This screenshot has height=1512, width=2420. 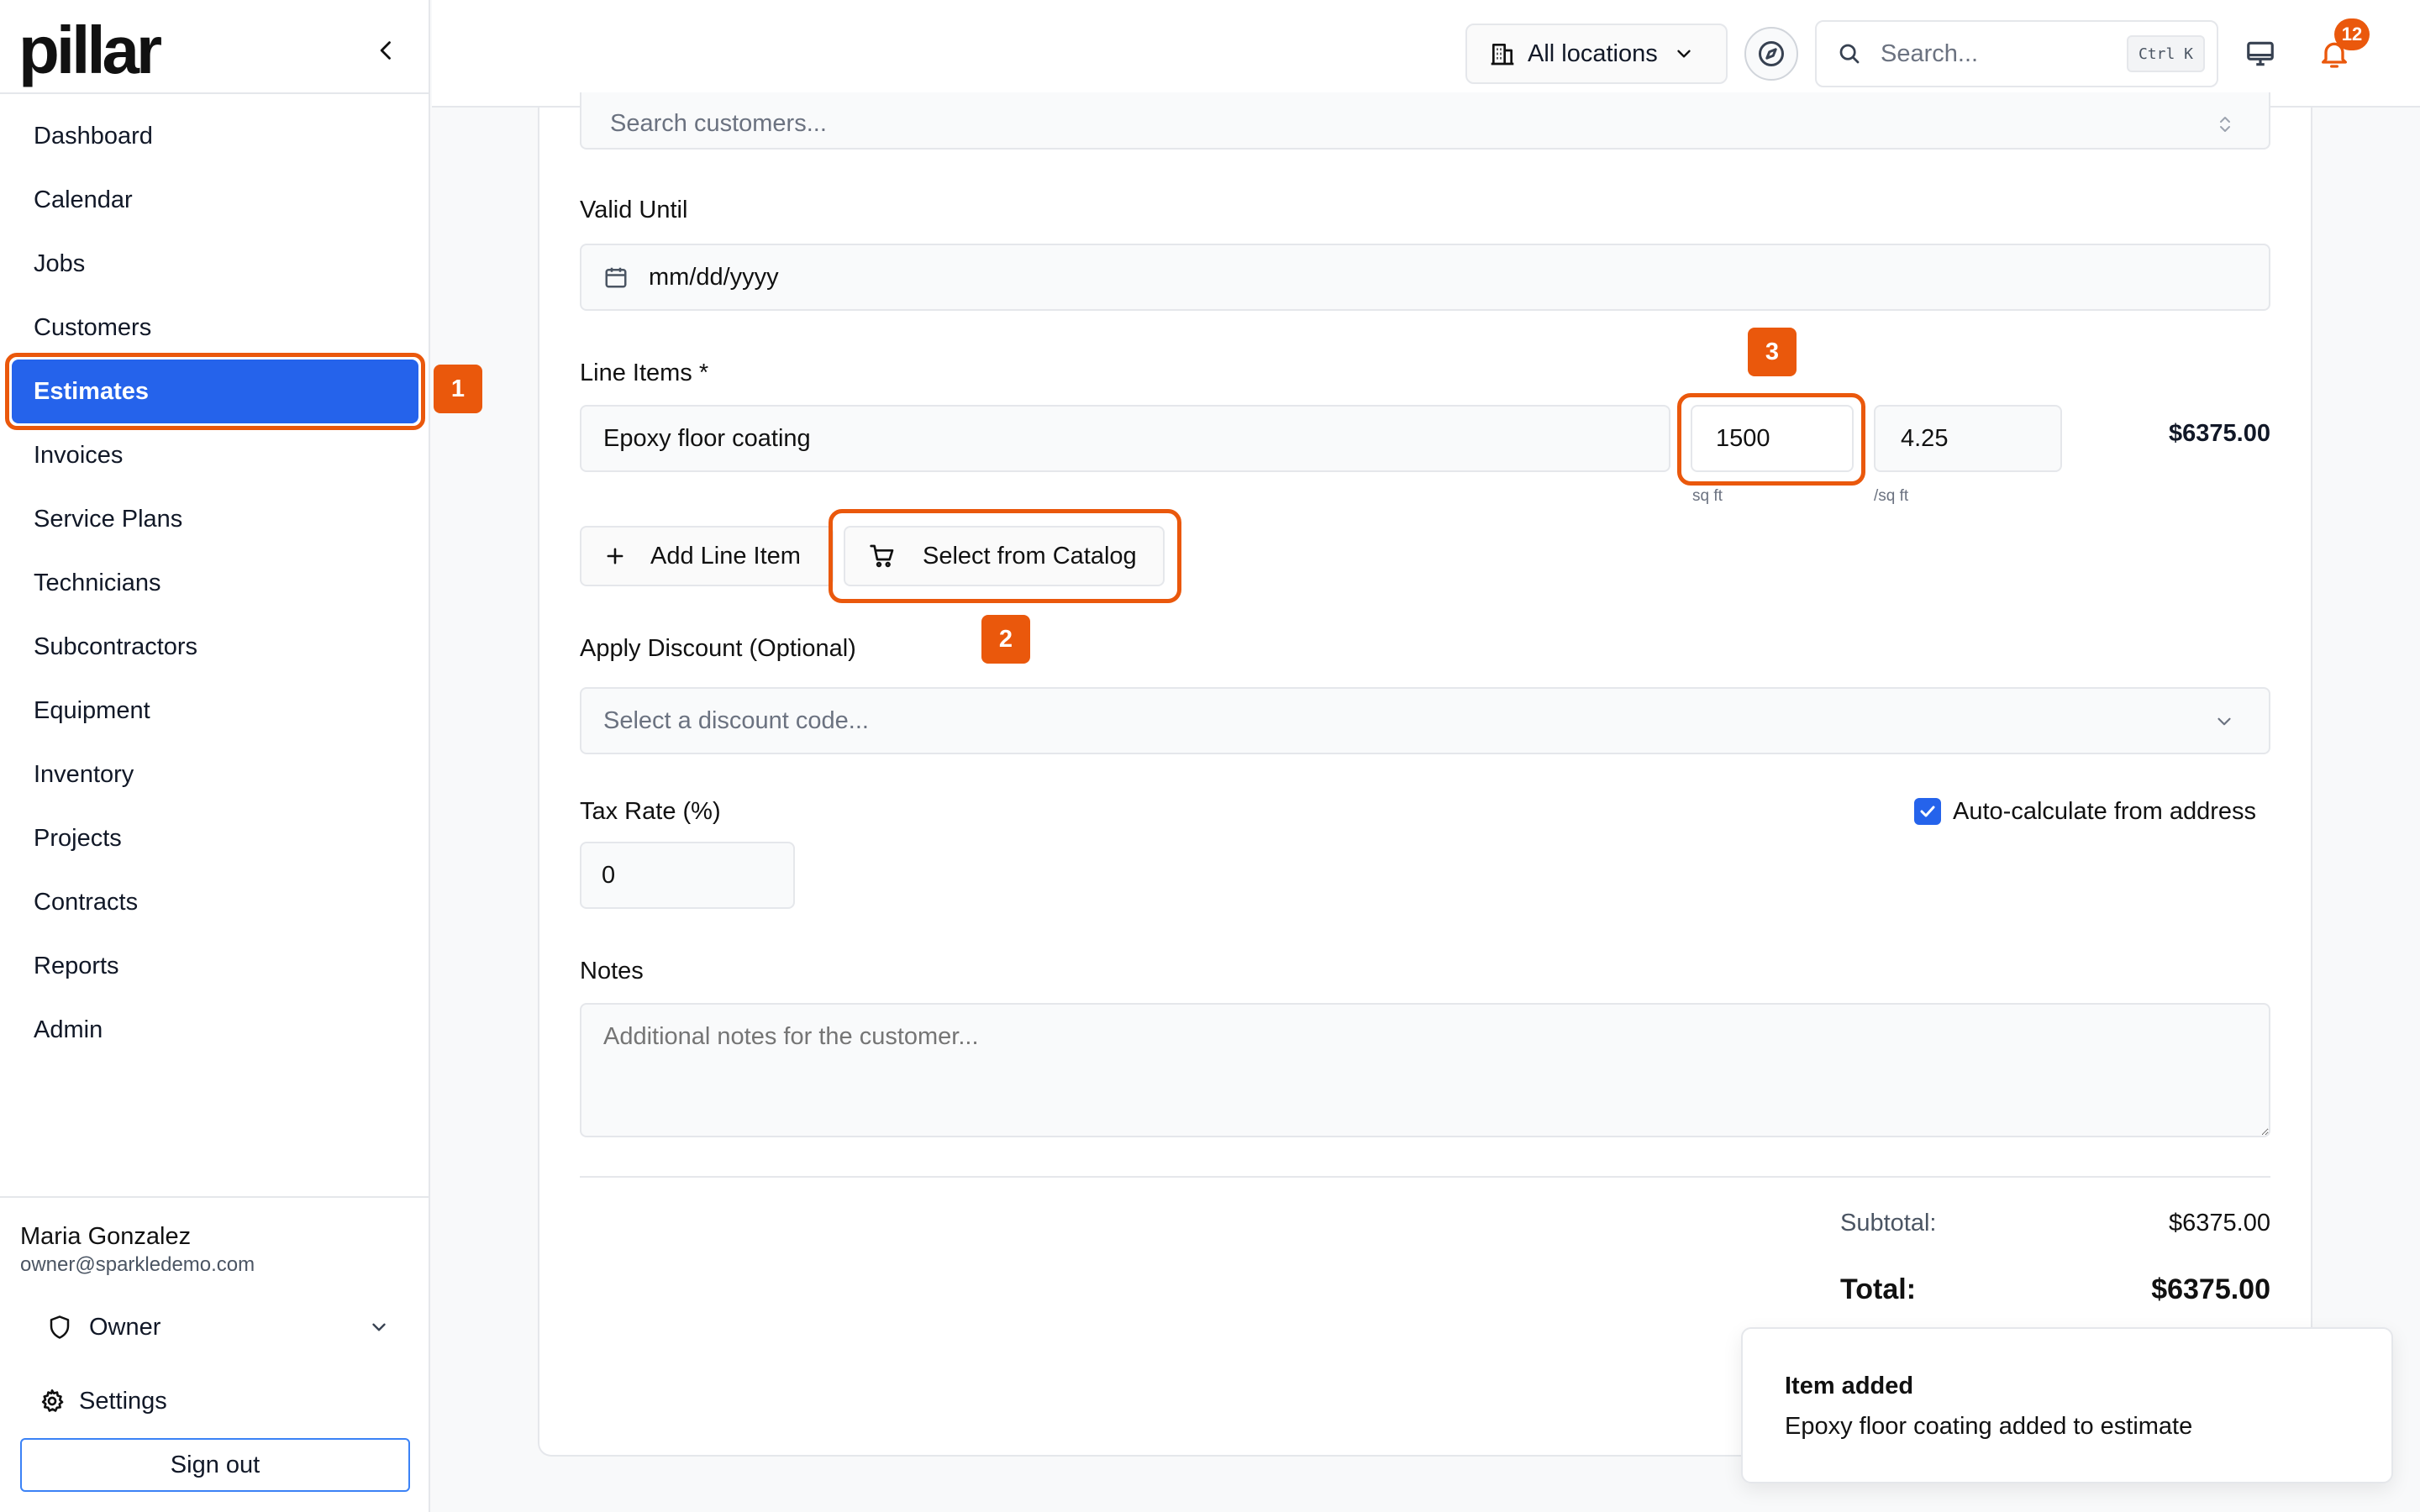 What do you see at coordinates (215, 1465) in the screenshot?
I see `sign-out-button: Sign out` at bounding box center [215, 1465].